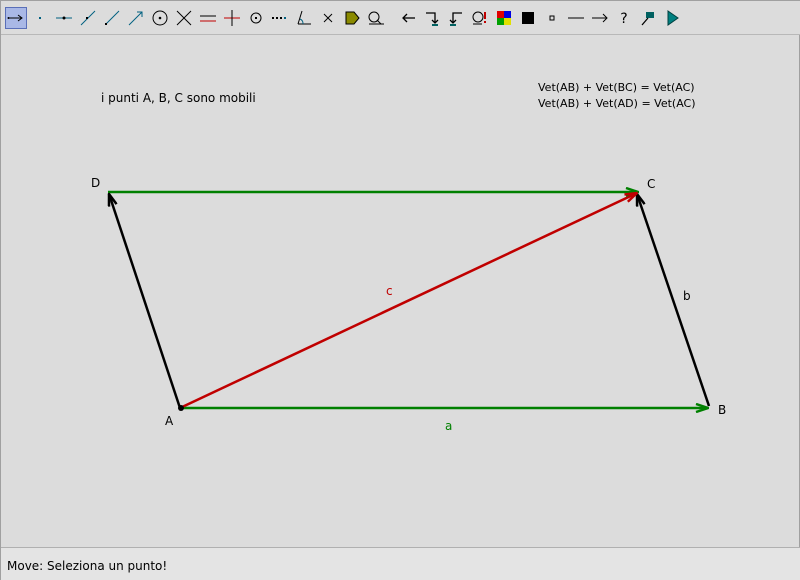  Describe the element at coordinates (651, 184) in the screenshot. I see `point-C-label: C` at that location.